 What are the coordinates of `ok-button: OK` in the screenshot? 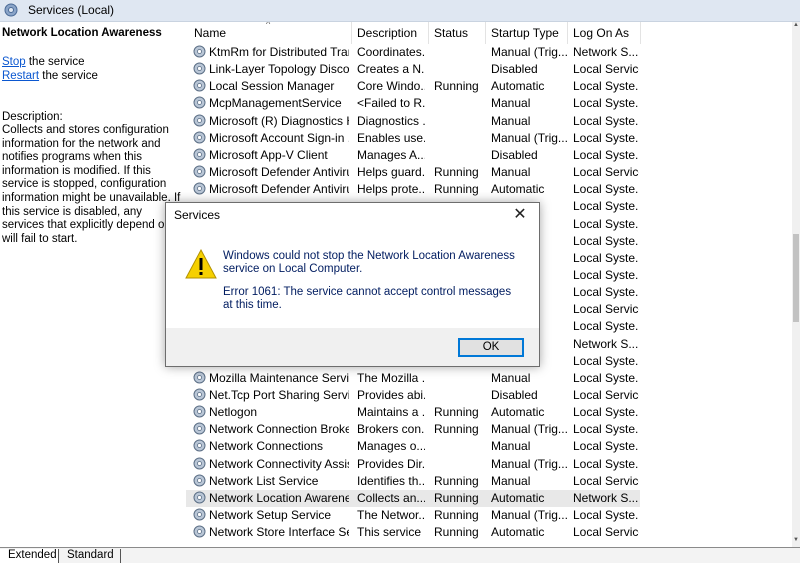 It's located at (491, 347).